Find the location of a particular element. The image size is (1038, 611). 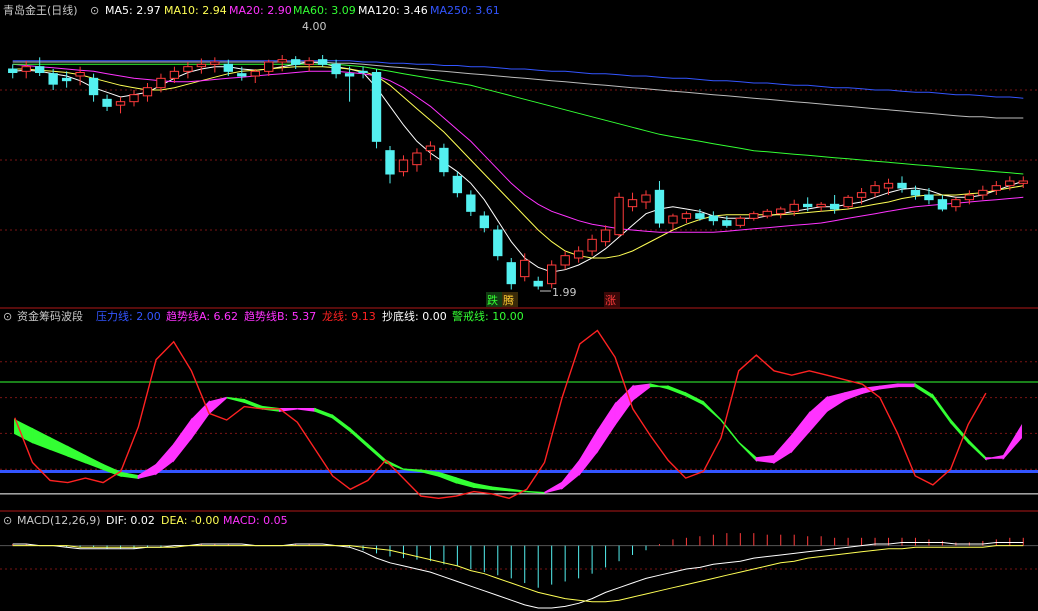

main-ma20-label: MA20: 2.90 is located at coordinates (260, 10).